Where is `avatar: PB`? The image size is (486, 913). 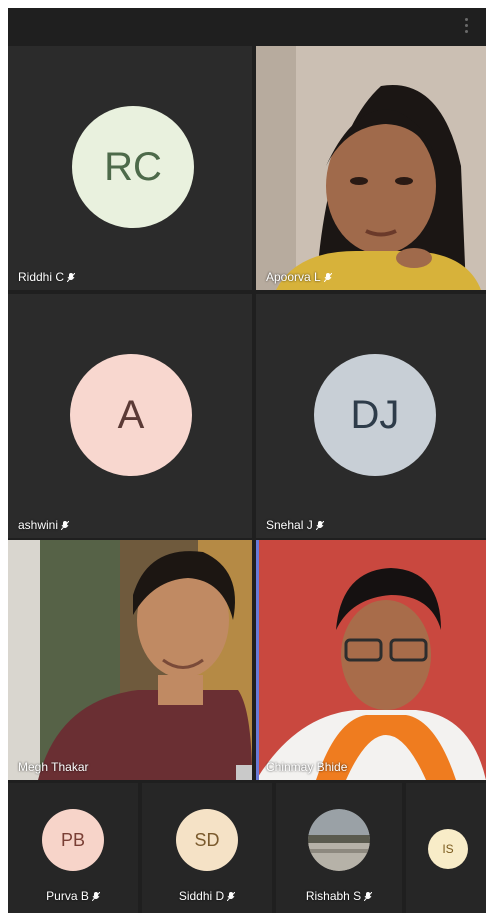
avatar: PB is located at coordinates (73, 840).